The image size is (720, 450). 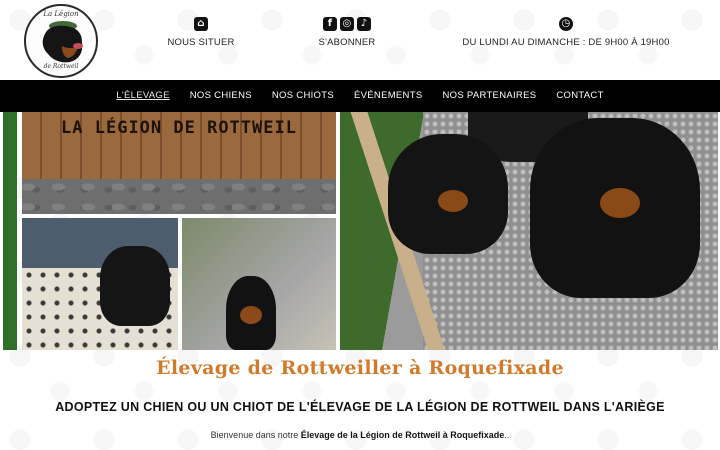 What do you see at coordinates (61, 66) in the screenshot?
I see `logo-text-bottom: de Rottweil` at bounding box center [61, 66].